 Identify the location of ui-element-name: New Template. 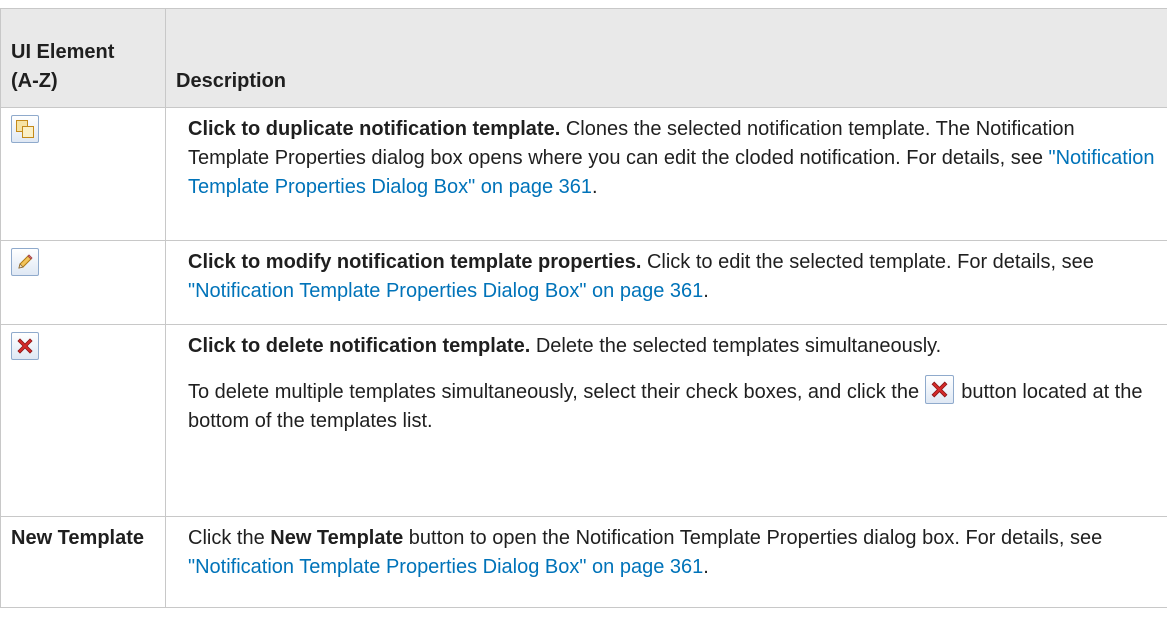
(77, 538).